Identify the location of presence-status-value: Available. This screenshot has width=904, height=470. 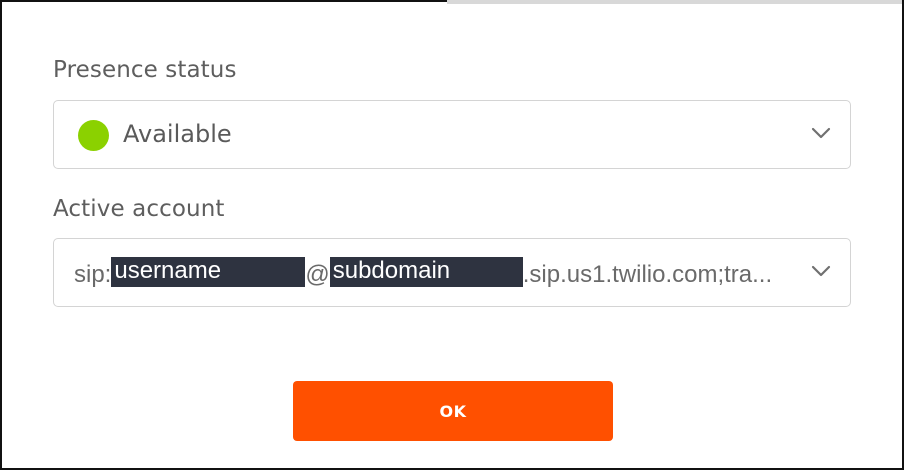
(177, 134).